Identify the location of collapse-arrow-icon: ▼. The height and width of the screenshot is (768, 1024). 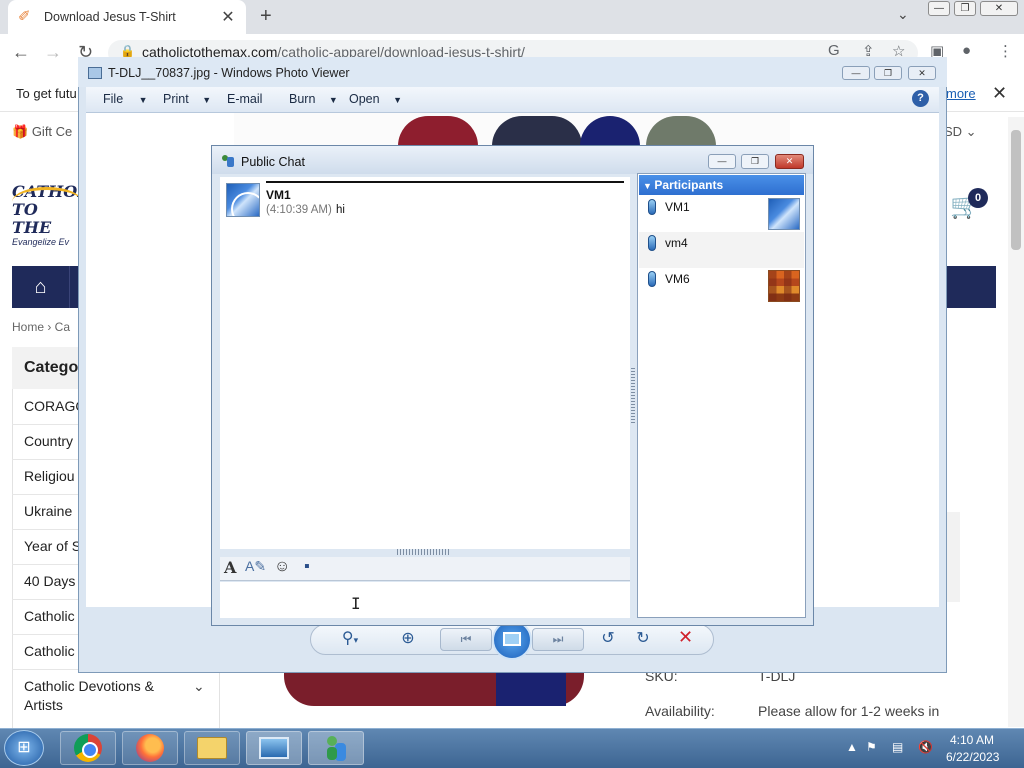
(649, 186).